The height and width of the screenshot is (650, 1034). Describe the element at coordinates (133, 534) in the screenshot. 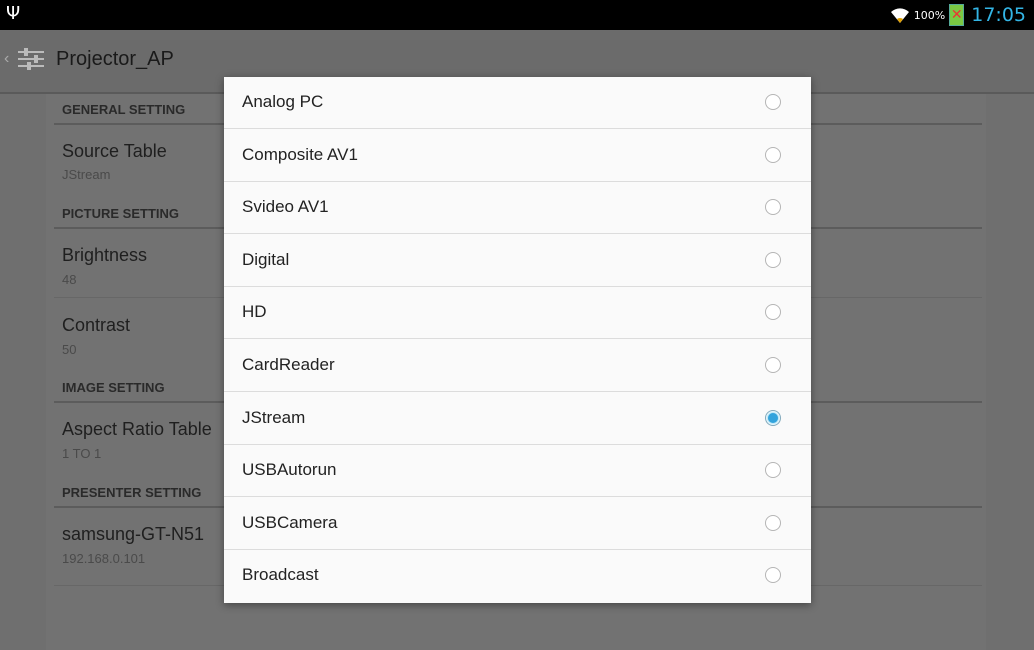

I see `presenter-device-title: samsung-GT-N51` at that location.